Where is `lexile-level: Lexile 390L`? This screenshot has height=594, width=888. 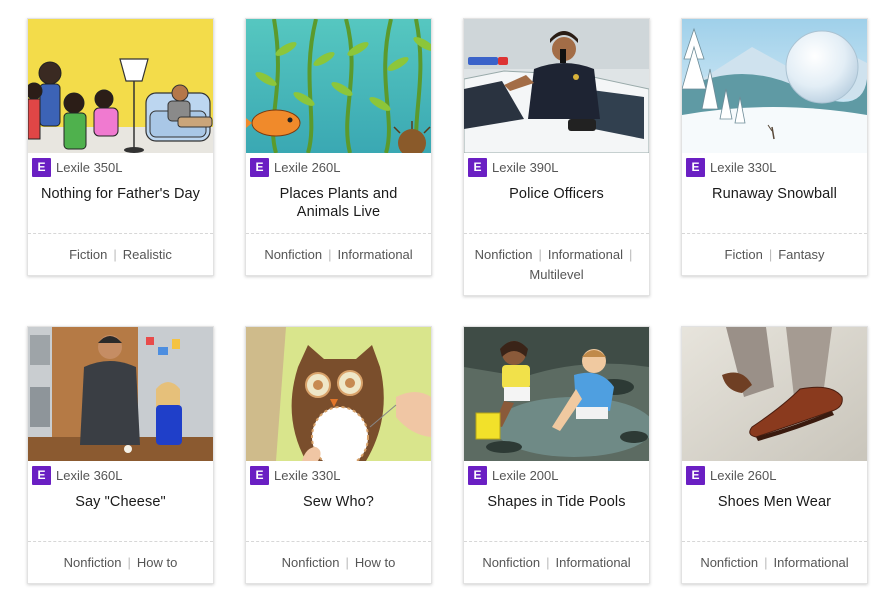
lexile-level: Lexile 390L is located at coordinates (525, 167).